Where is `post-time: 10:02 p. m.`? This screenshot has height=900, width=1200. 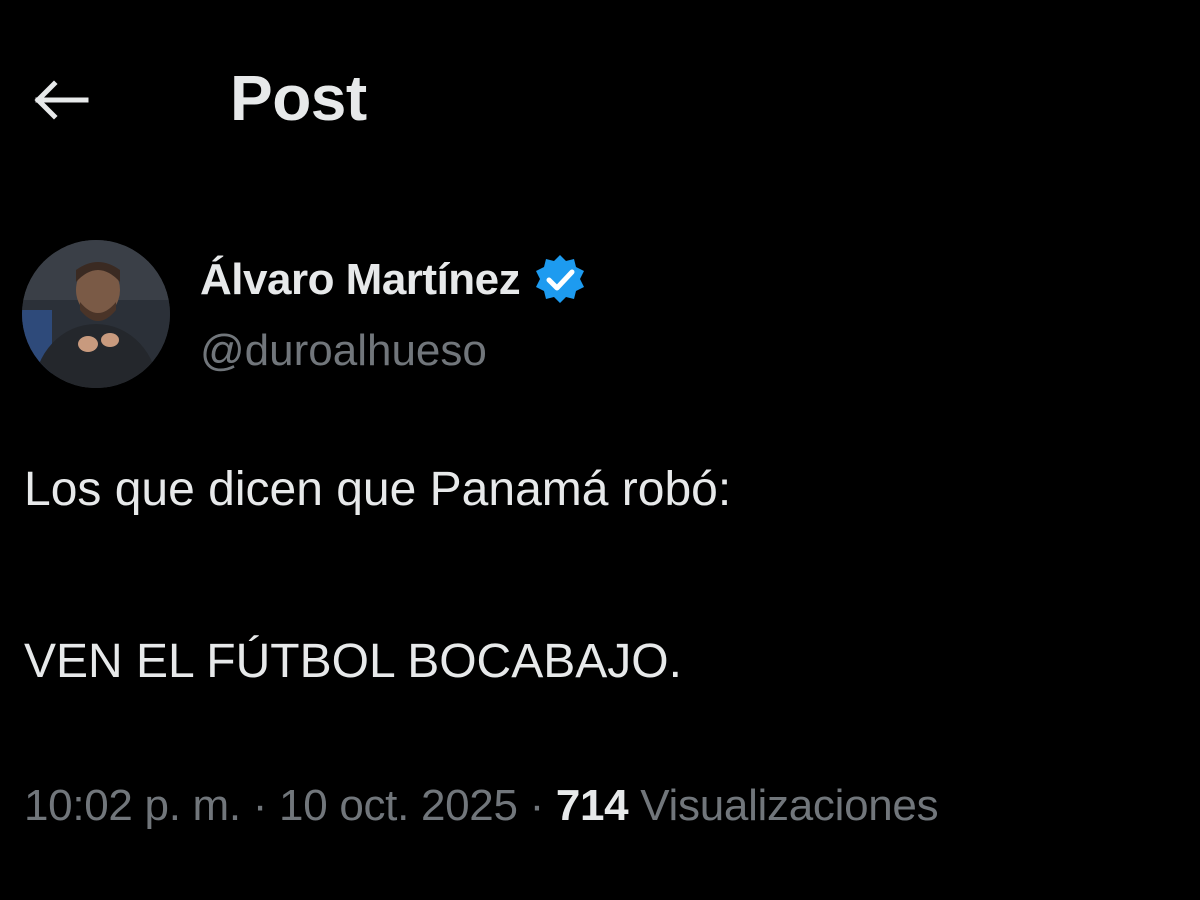 post-time: 10:02 p. m. is located at coordinates (132, 805).